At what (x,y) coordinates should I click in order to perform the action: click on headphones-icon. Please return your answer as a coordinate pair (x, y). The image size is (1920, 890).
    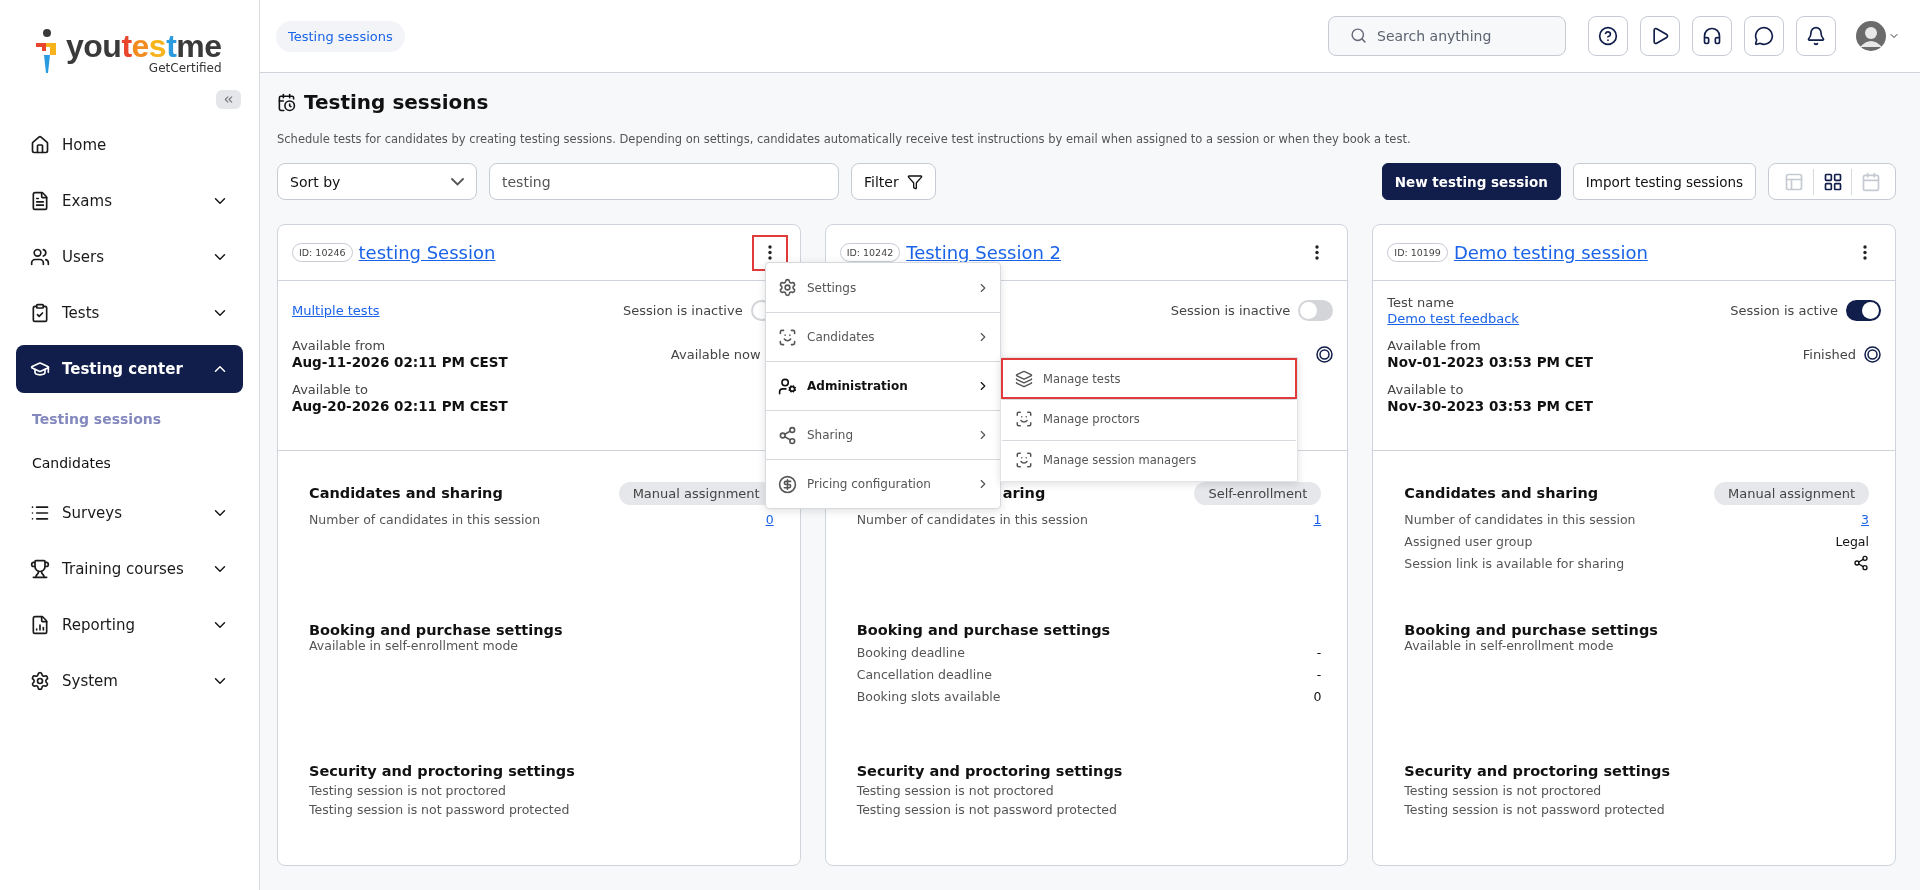
    Looking at the image, I should click on (1712, 36).